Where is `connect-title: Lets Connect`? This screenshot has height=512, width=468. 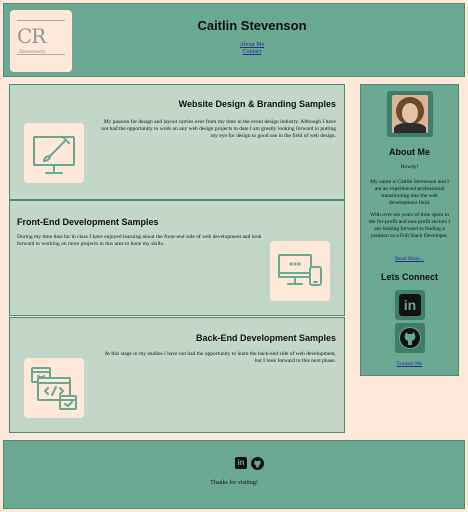
connect-title: Lets Connect is located at coordinates (409, 277).